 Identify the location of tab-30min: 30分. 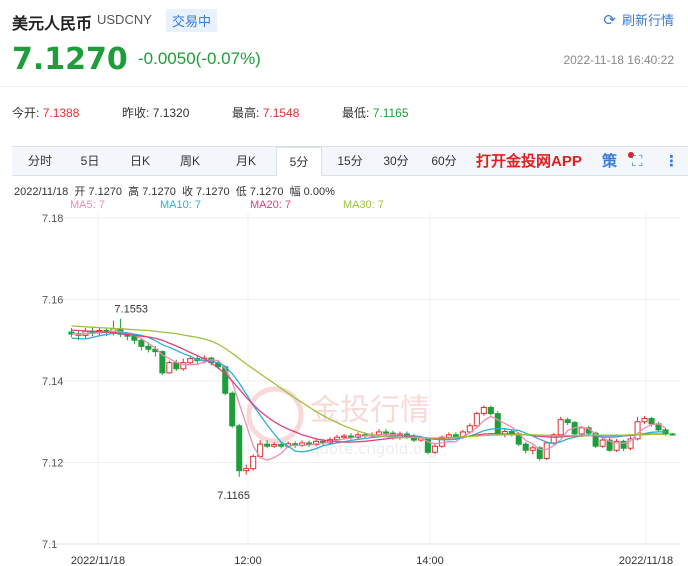
(396, 161).